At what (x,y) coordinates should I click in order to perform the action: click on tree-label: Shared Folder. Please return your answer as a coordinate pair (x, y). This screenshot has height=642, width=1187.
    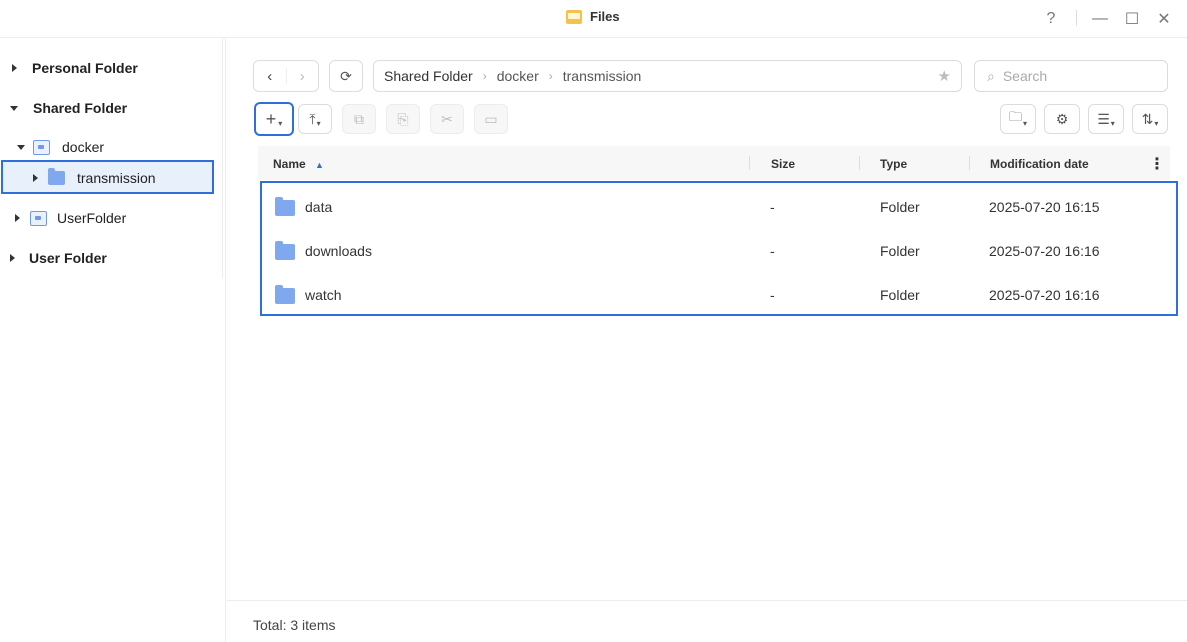
    Looking at the image, I should click on (80, 108).